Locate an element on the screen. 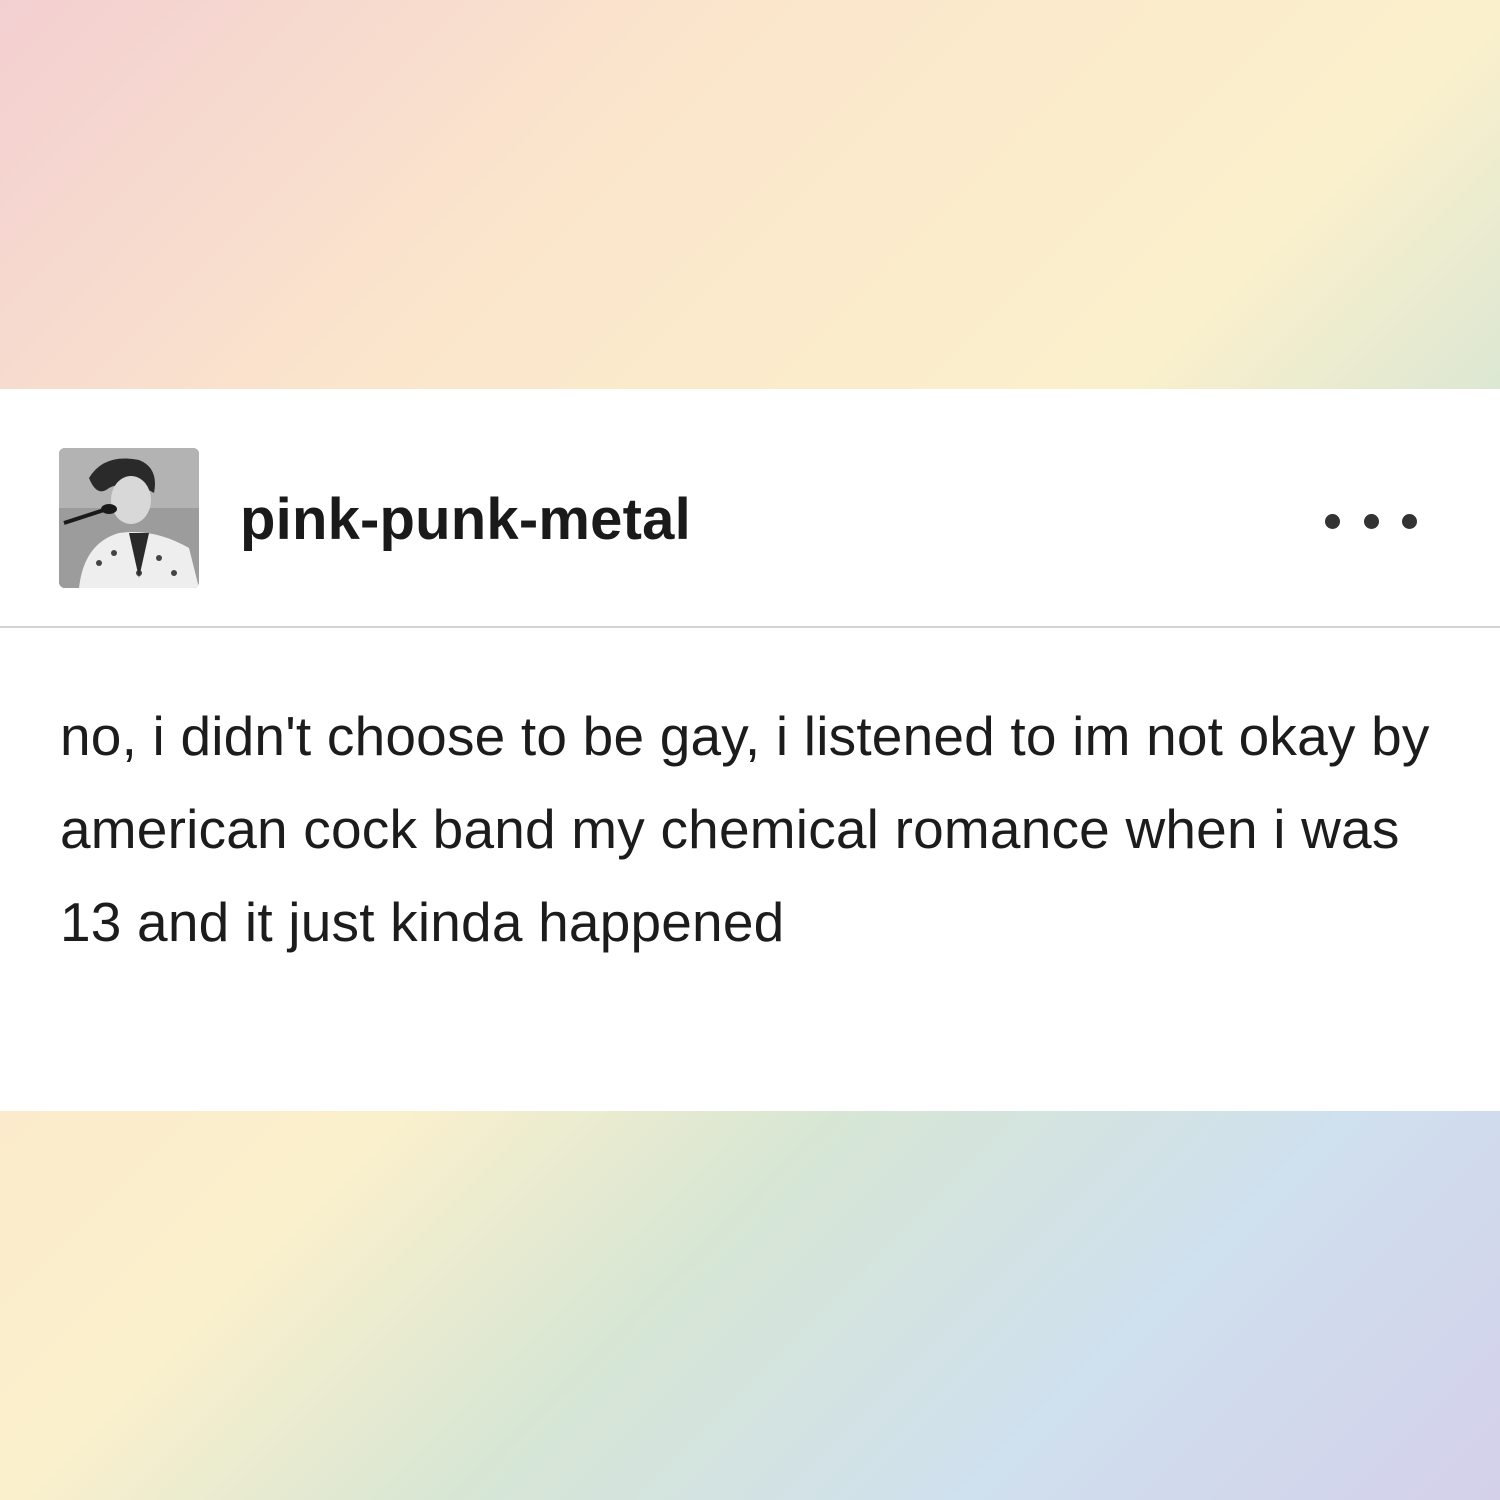  more-options-button is located at coordinates (1371, 521).